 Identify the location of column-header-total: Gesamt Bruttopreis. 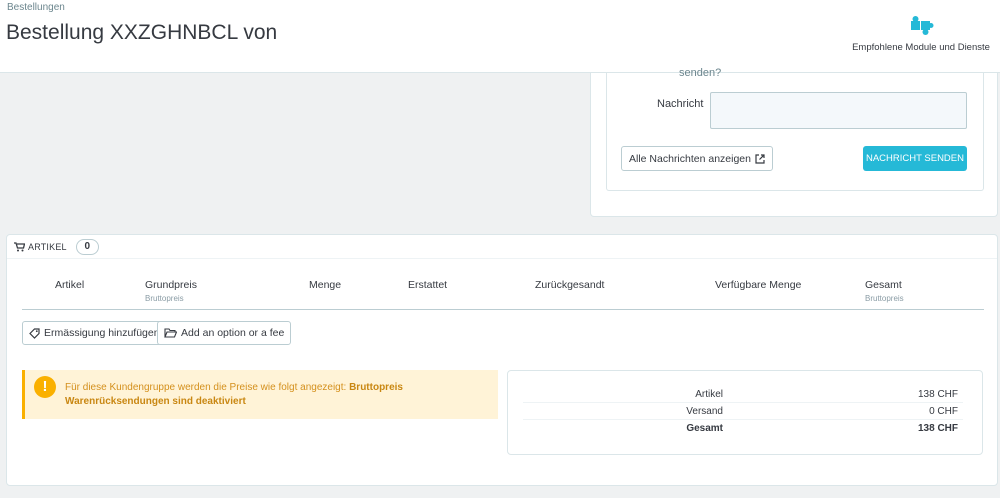
(884, 291).